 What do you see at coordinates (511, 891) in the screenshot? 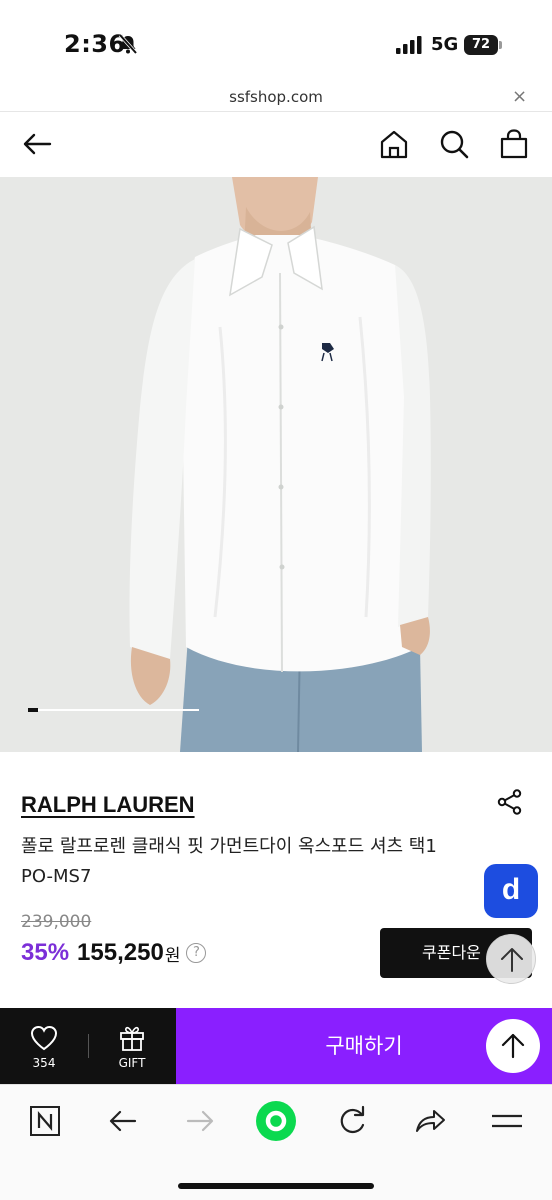
I see `d-app-badge-button: d` at bounding box center [511, 891].